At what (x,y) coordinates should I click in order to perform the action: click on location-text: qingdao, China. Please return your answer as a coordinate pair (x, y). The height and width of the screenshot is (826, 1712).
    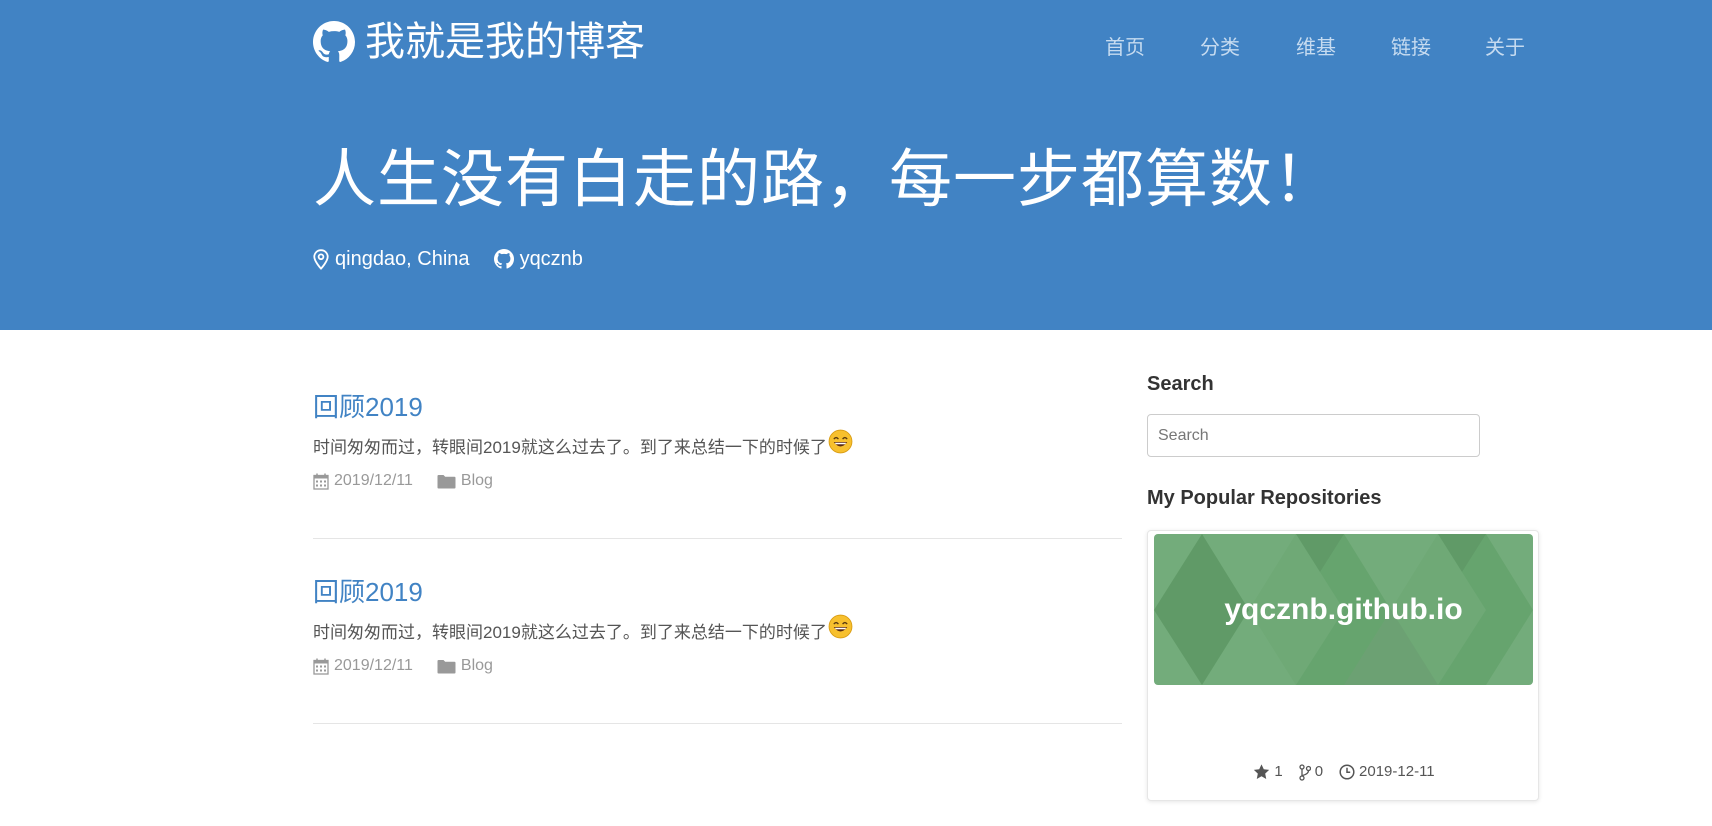
    Looking at the image, I should click on (402, 259).